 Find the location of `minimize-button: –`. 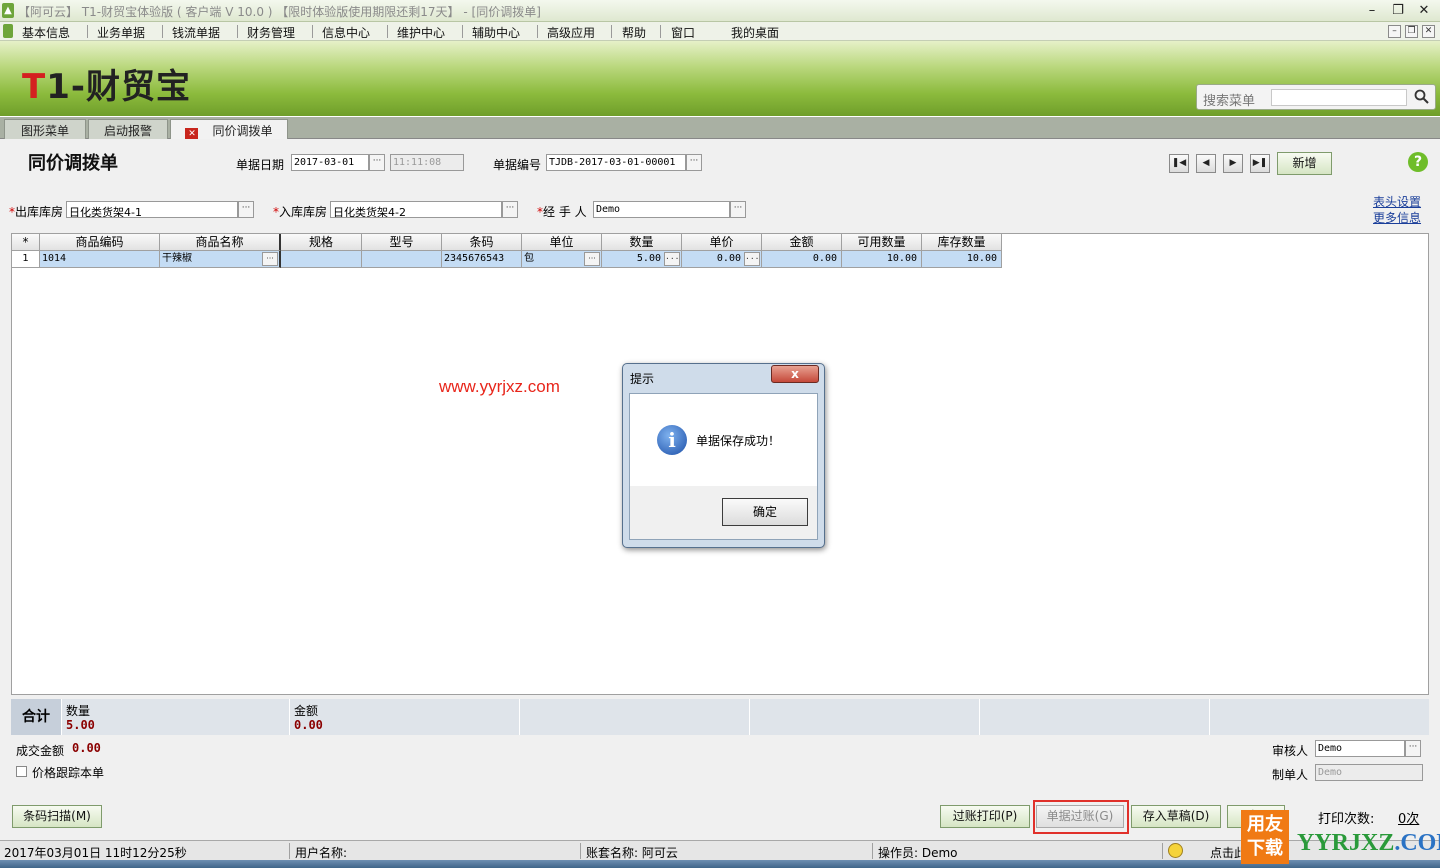

minimize-button: – is located at coordinates (1372, 11).